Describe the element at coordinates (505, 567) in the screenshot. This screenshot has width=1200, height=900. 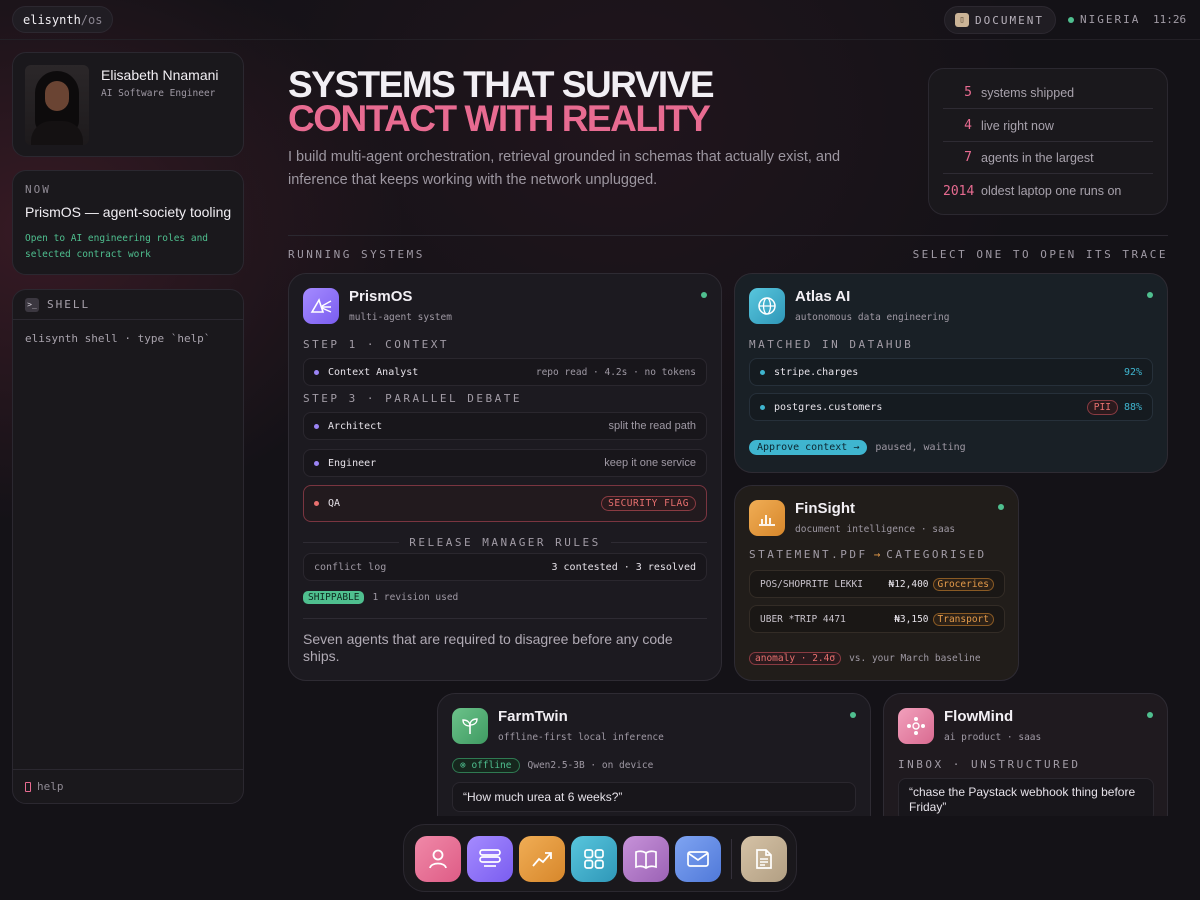
I see `conflict-log-row: conflict log 3 contested · 3 resolved` at that location.